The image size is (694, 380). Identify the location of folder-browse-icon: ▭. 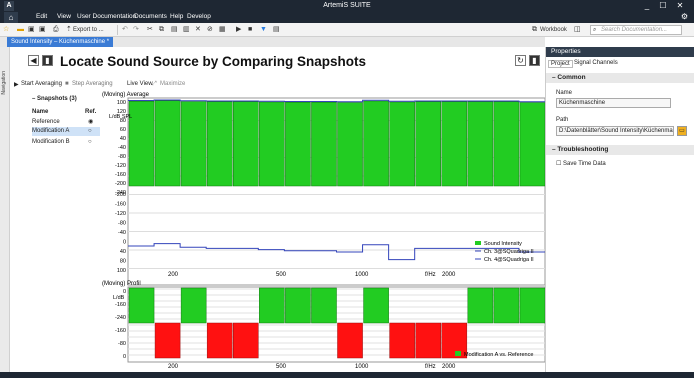
(682, 131).